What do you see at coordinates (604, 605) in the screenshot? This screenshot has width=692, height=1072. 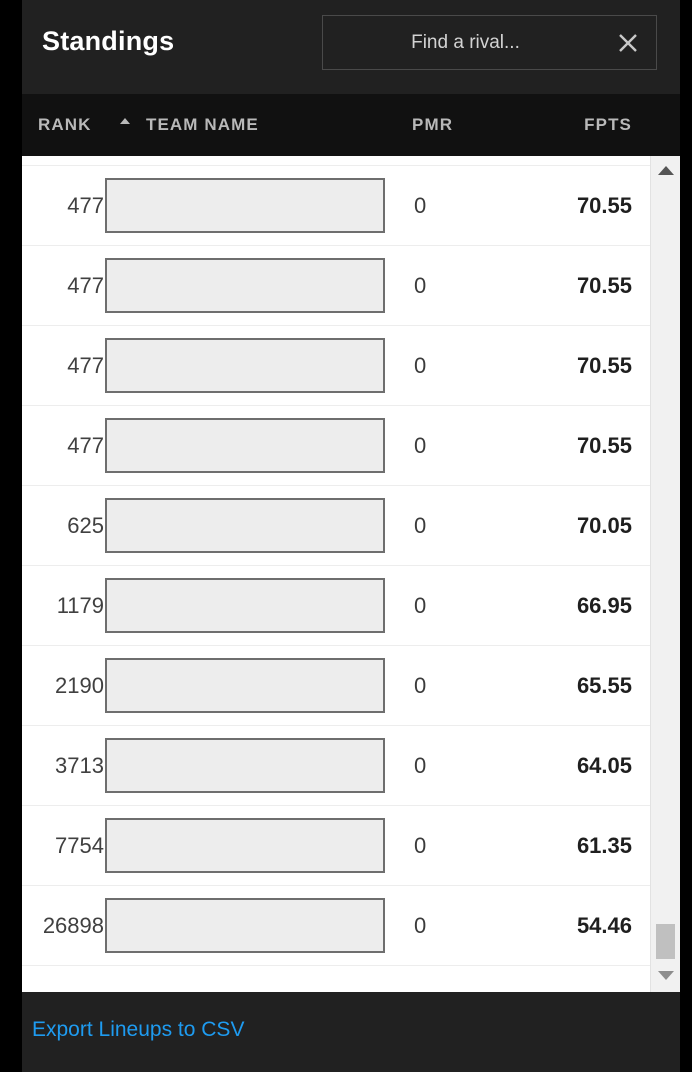 I see `cell-fpts: 66.95` at bounding box center [604, 605].